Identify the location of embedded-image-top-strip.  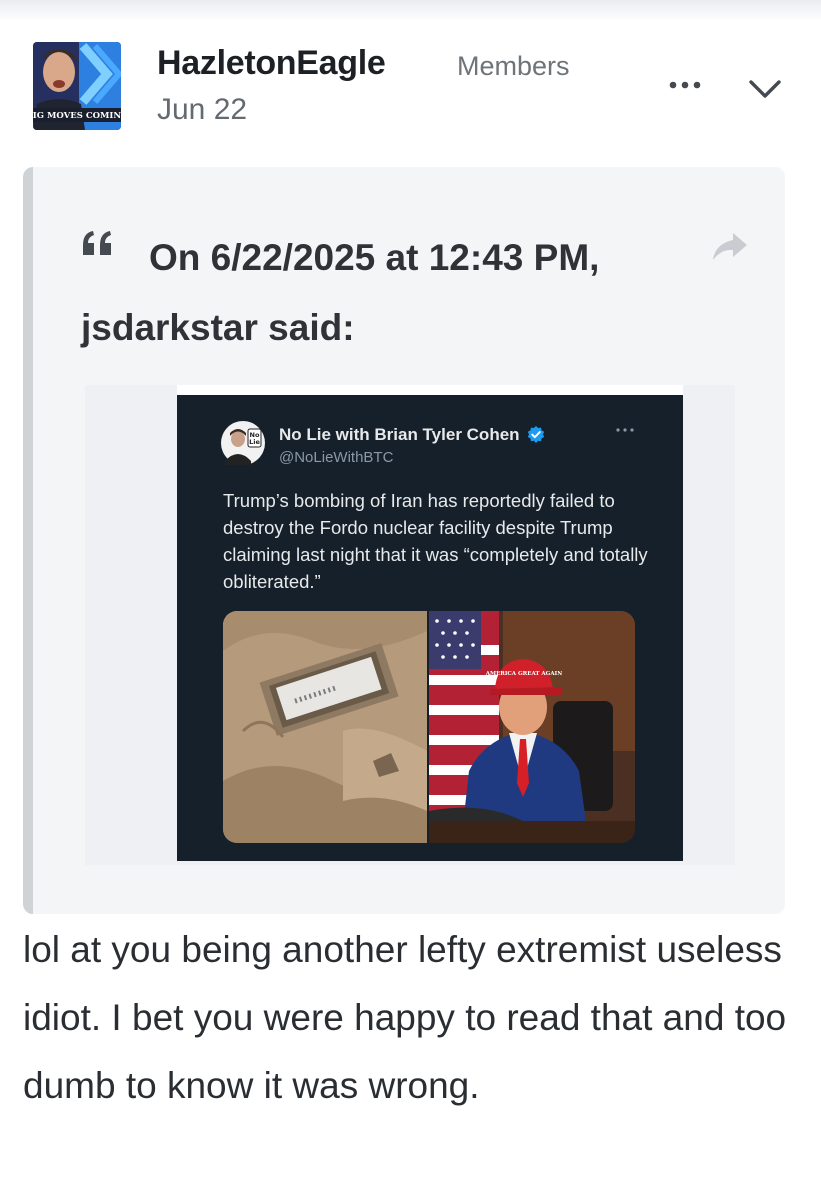
(430, 390).